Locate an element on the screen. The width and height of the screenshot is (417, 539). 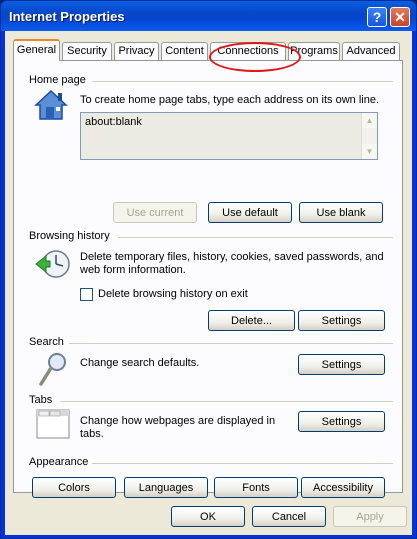
close-icon: ✕ is located at coordinates (400, 16).